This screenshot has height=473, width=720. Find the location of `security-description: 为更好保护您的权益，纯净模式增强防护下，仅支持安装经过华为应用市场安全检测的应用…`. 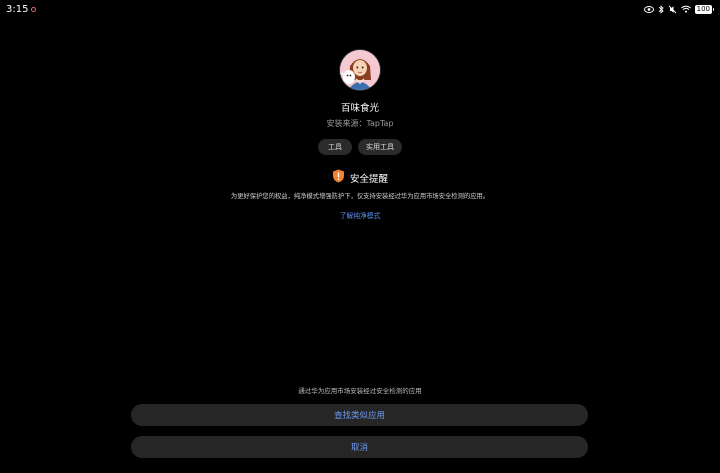

security-description: 为更好保护您的权益，纯净模式增强防护下，仅支持安装经过华为应用市场安全检测的应用… is located at coordinates (360, 196).